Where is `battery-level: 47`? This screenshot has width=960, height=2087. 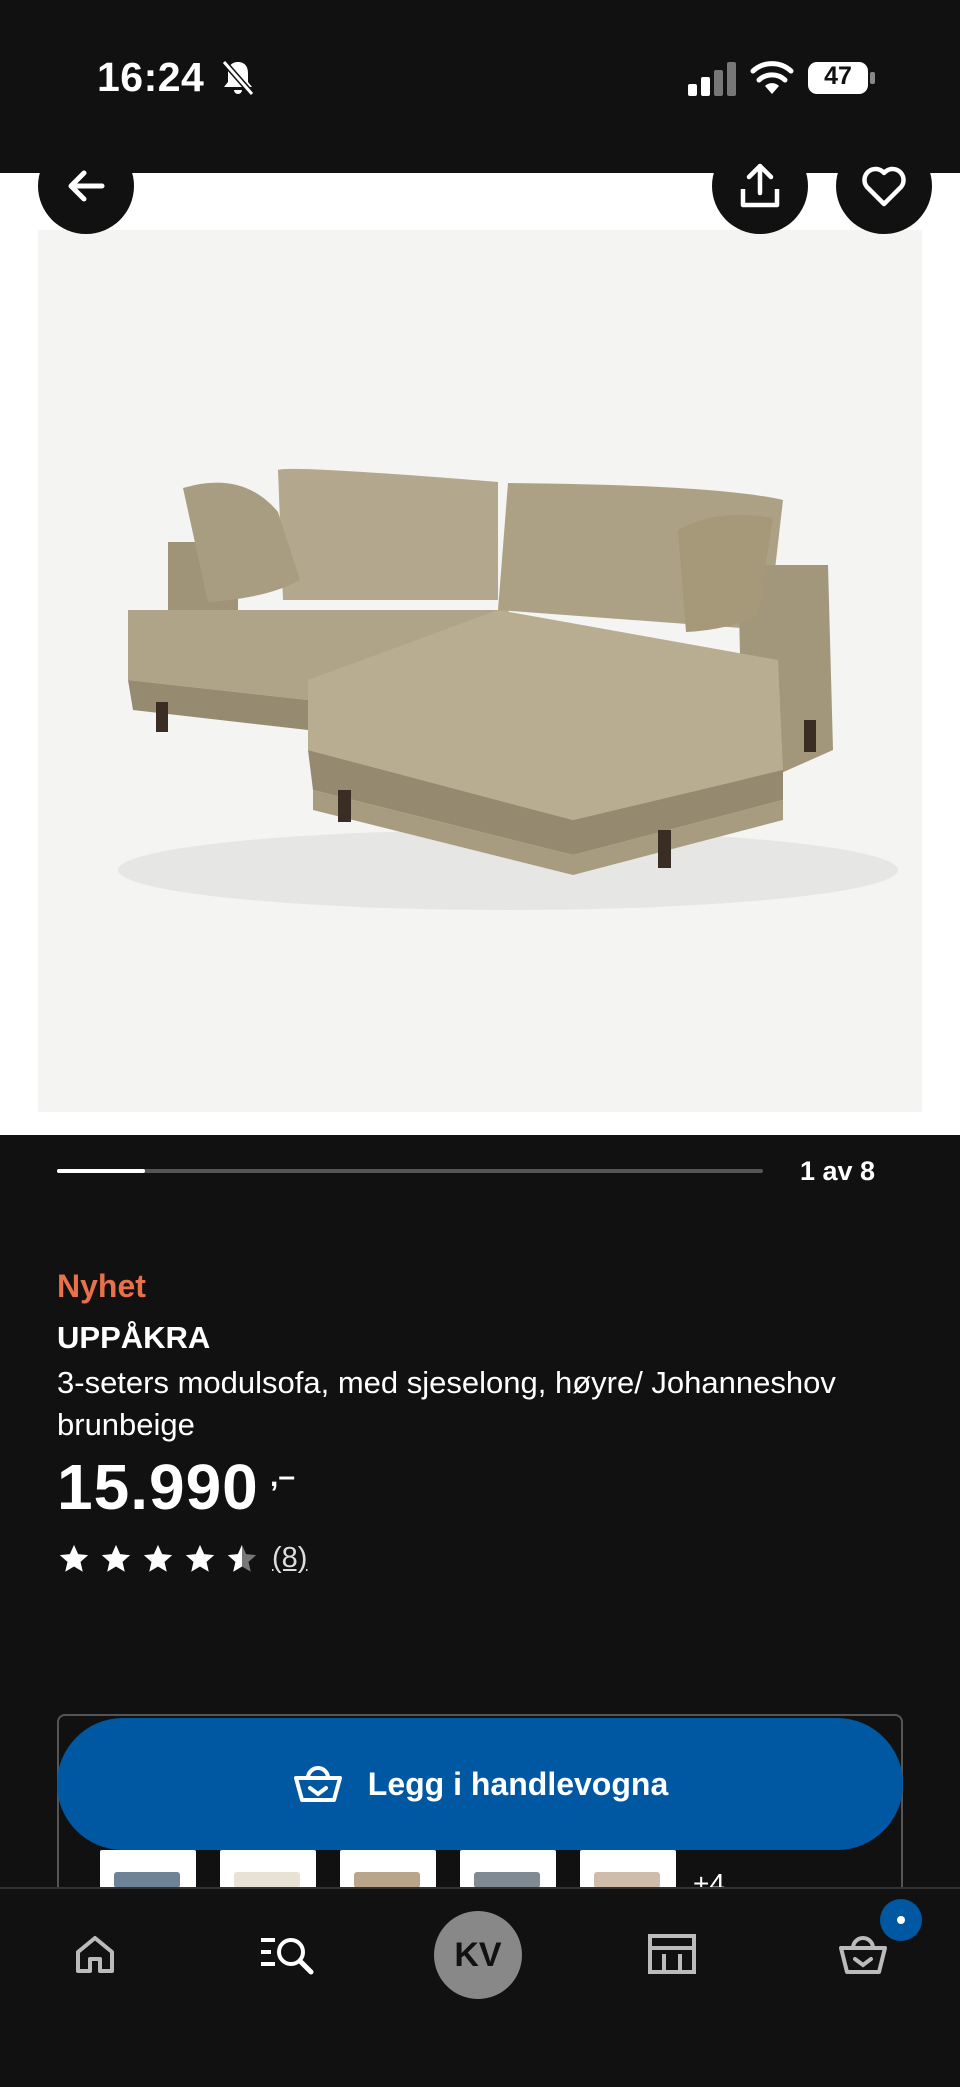 battery-level: 47 is located at coordinates (838, 76).